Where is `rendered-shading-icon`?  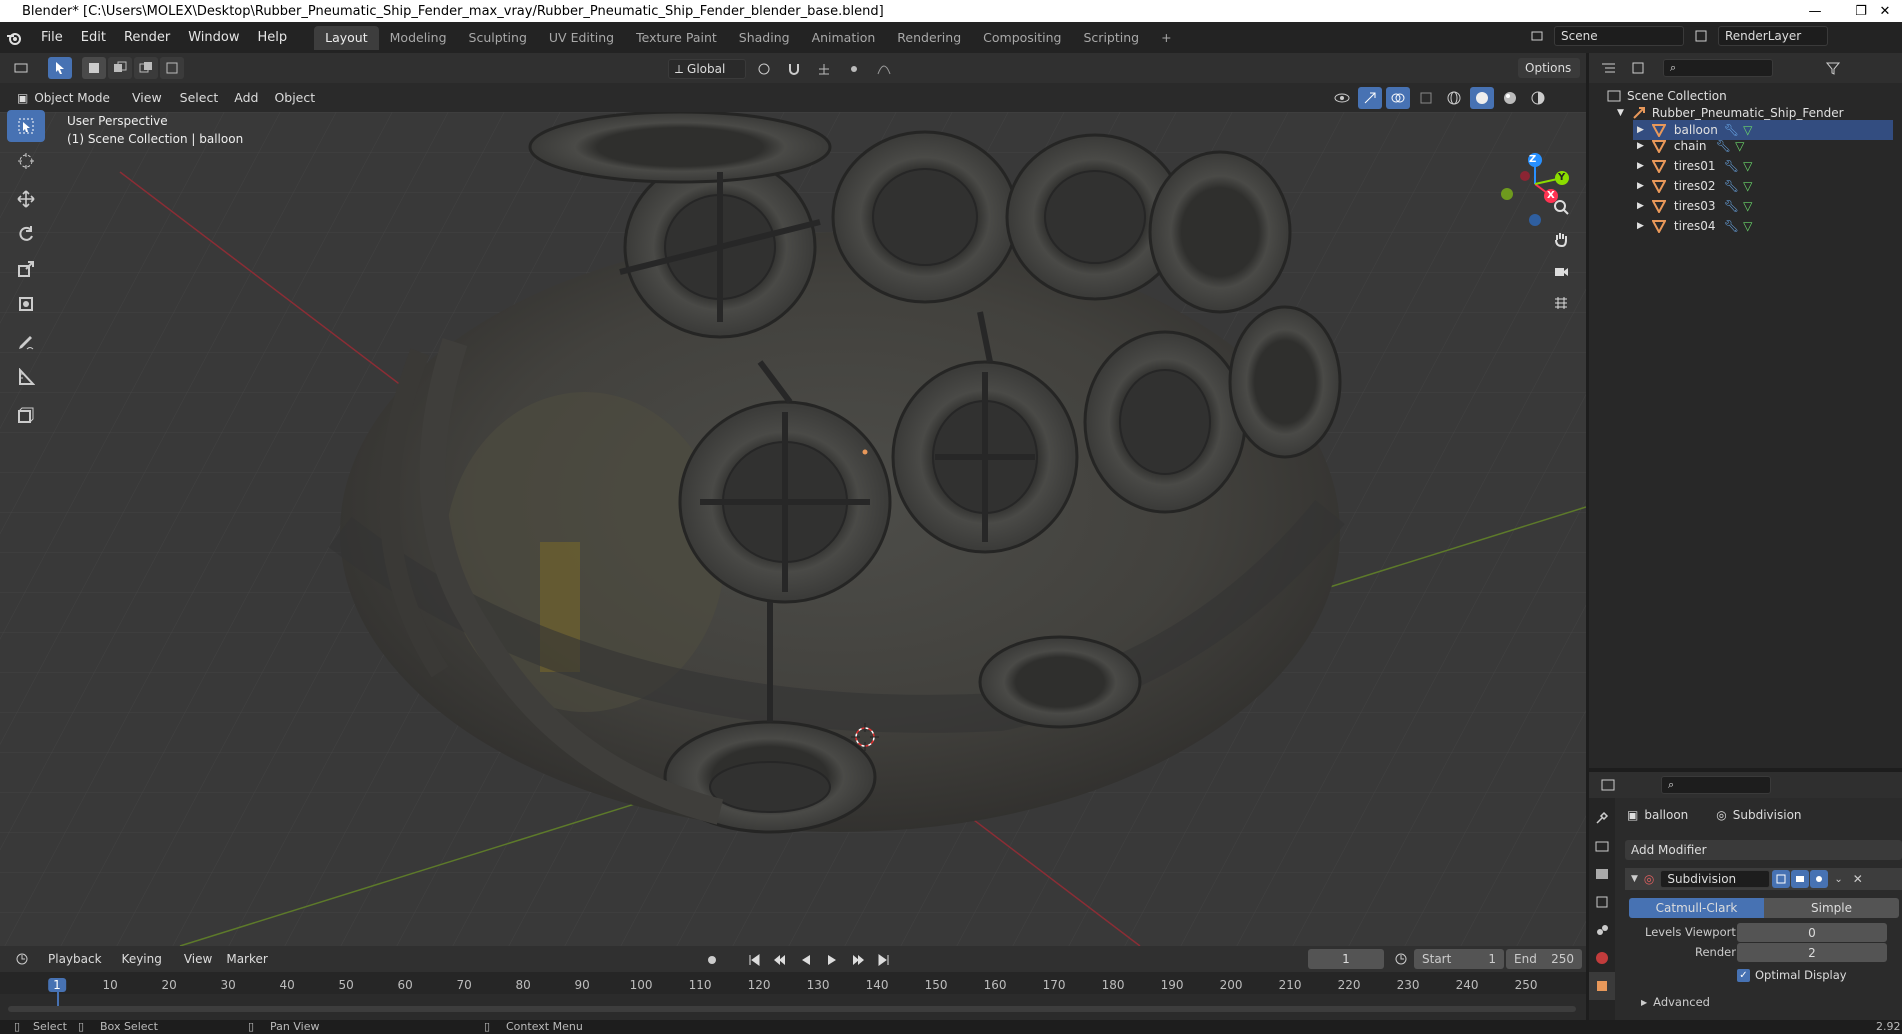 rendered-shading-icon is located at coordinates (1538, 98).